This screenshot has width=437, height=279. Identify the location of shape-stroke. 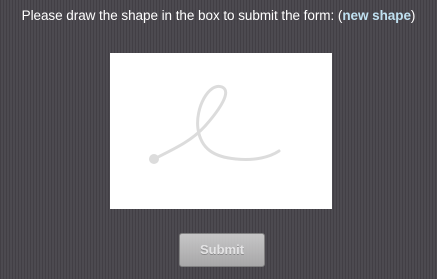
(216, 122).